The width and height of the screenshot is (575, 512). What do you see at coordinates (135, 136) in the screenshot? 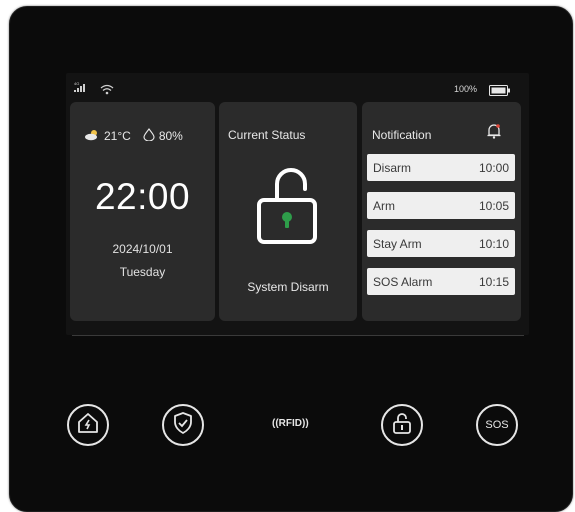
I see `weather-row: 21°C 80%` at bounding box center [135, 136].